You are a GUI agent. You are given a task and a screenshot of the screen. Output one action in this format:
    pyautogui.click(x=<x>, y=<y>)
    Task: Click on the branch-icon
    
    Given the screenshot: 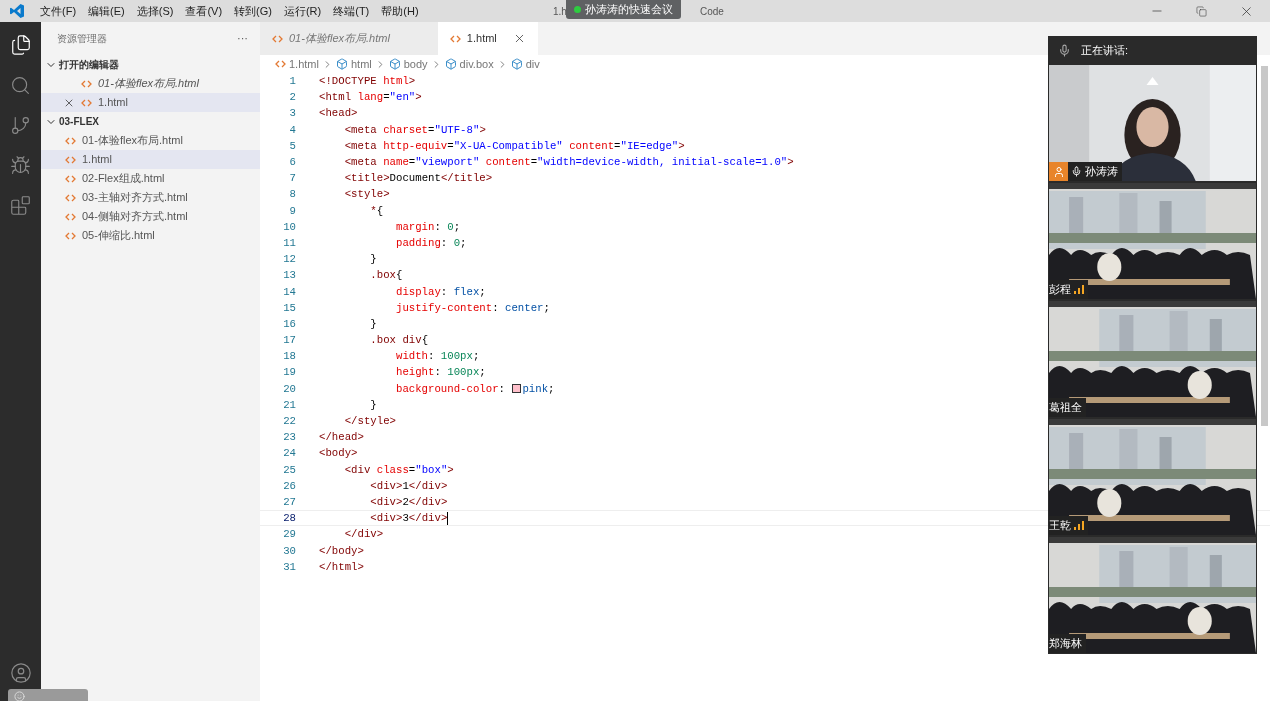 What is the action you would take?
    pyautogui.click(x=20, y=125)
    